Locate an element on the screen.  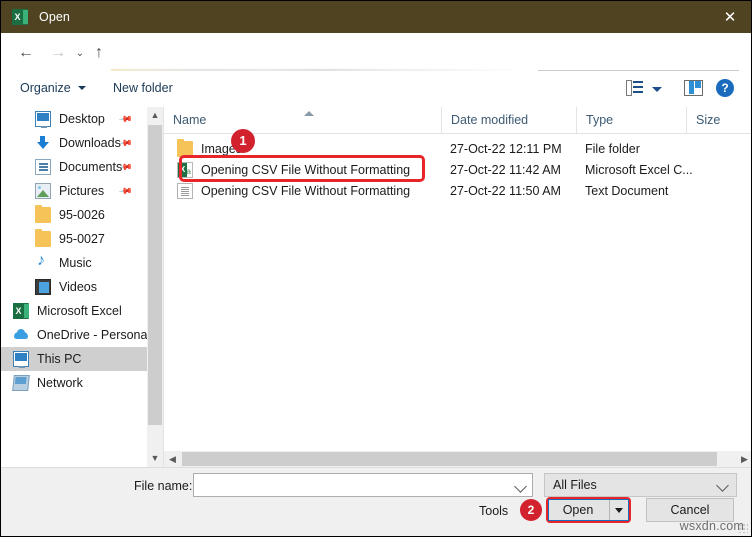
scroll-left-icon: ◀ is located at coordinates (172, 459).